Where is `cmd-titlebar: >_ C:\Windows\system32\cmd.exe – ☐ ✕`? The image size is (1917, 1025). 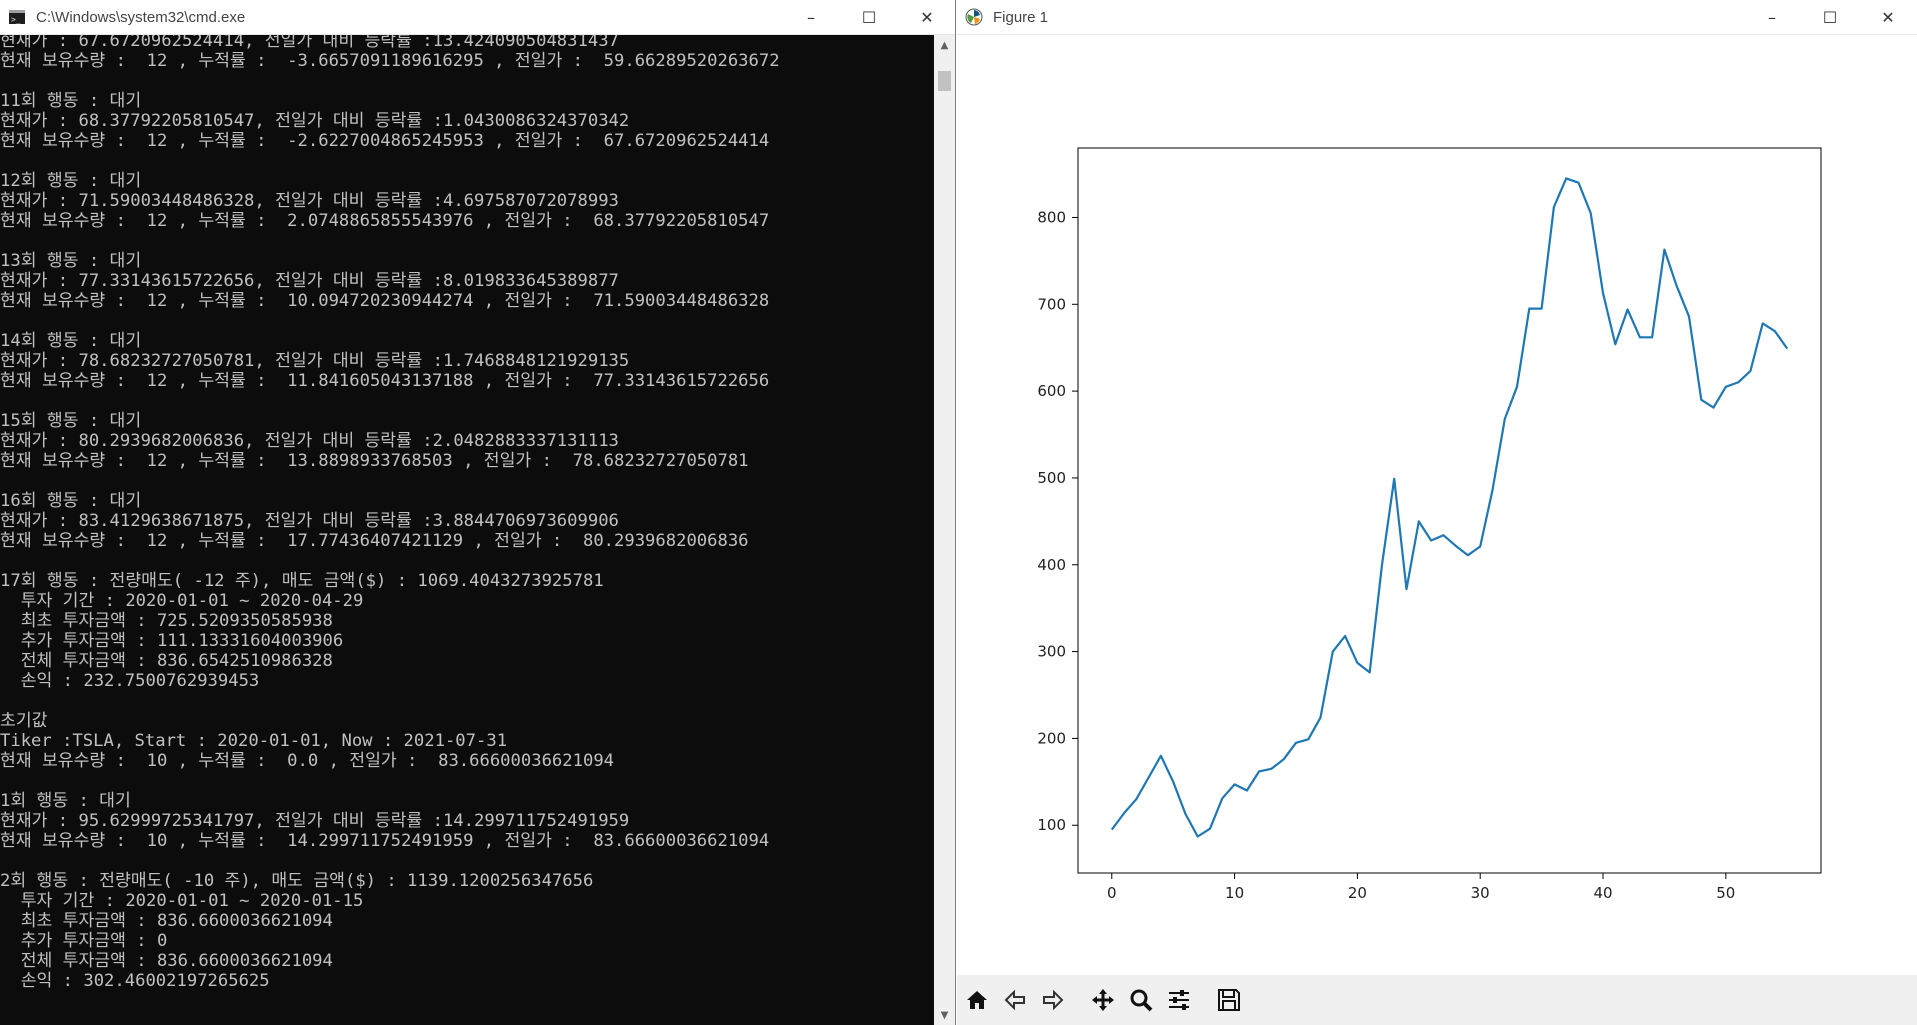 cmd-titlebar: >_ C:\Windows\system32\cmd.exe – ☐ ✕ is located at coordinates (477, 17).